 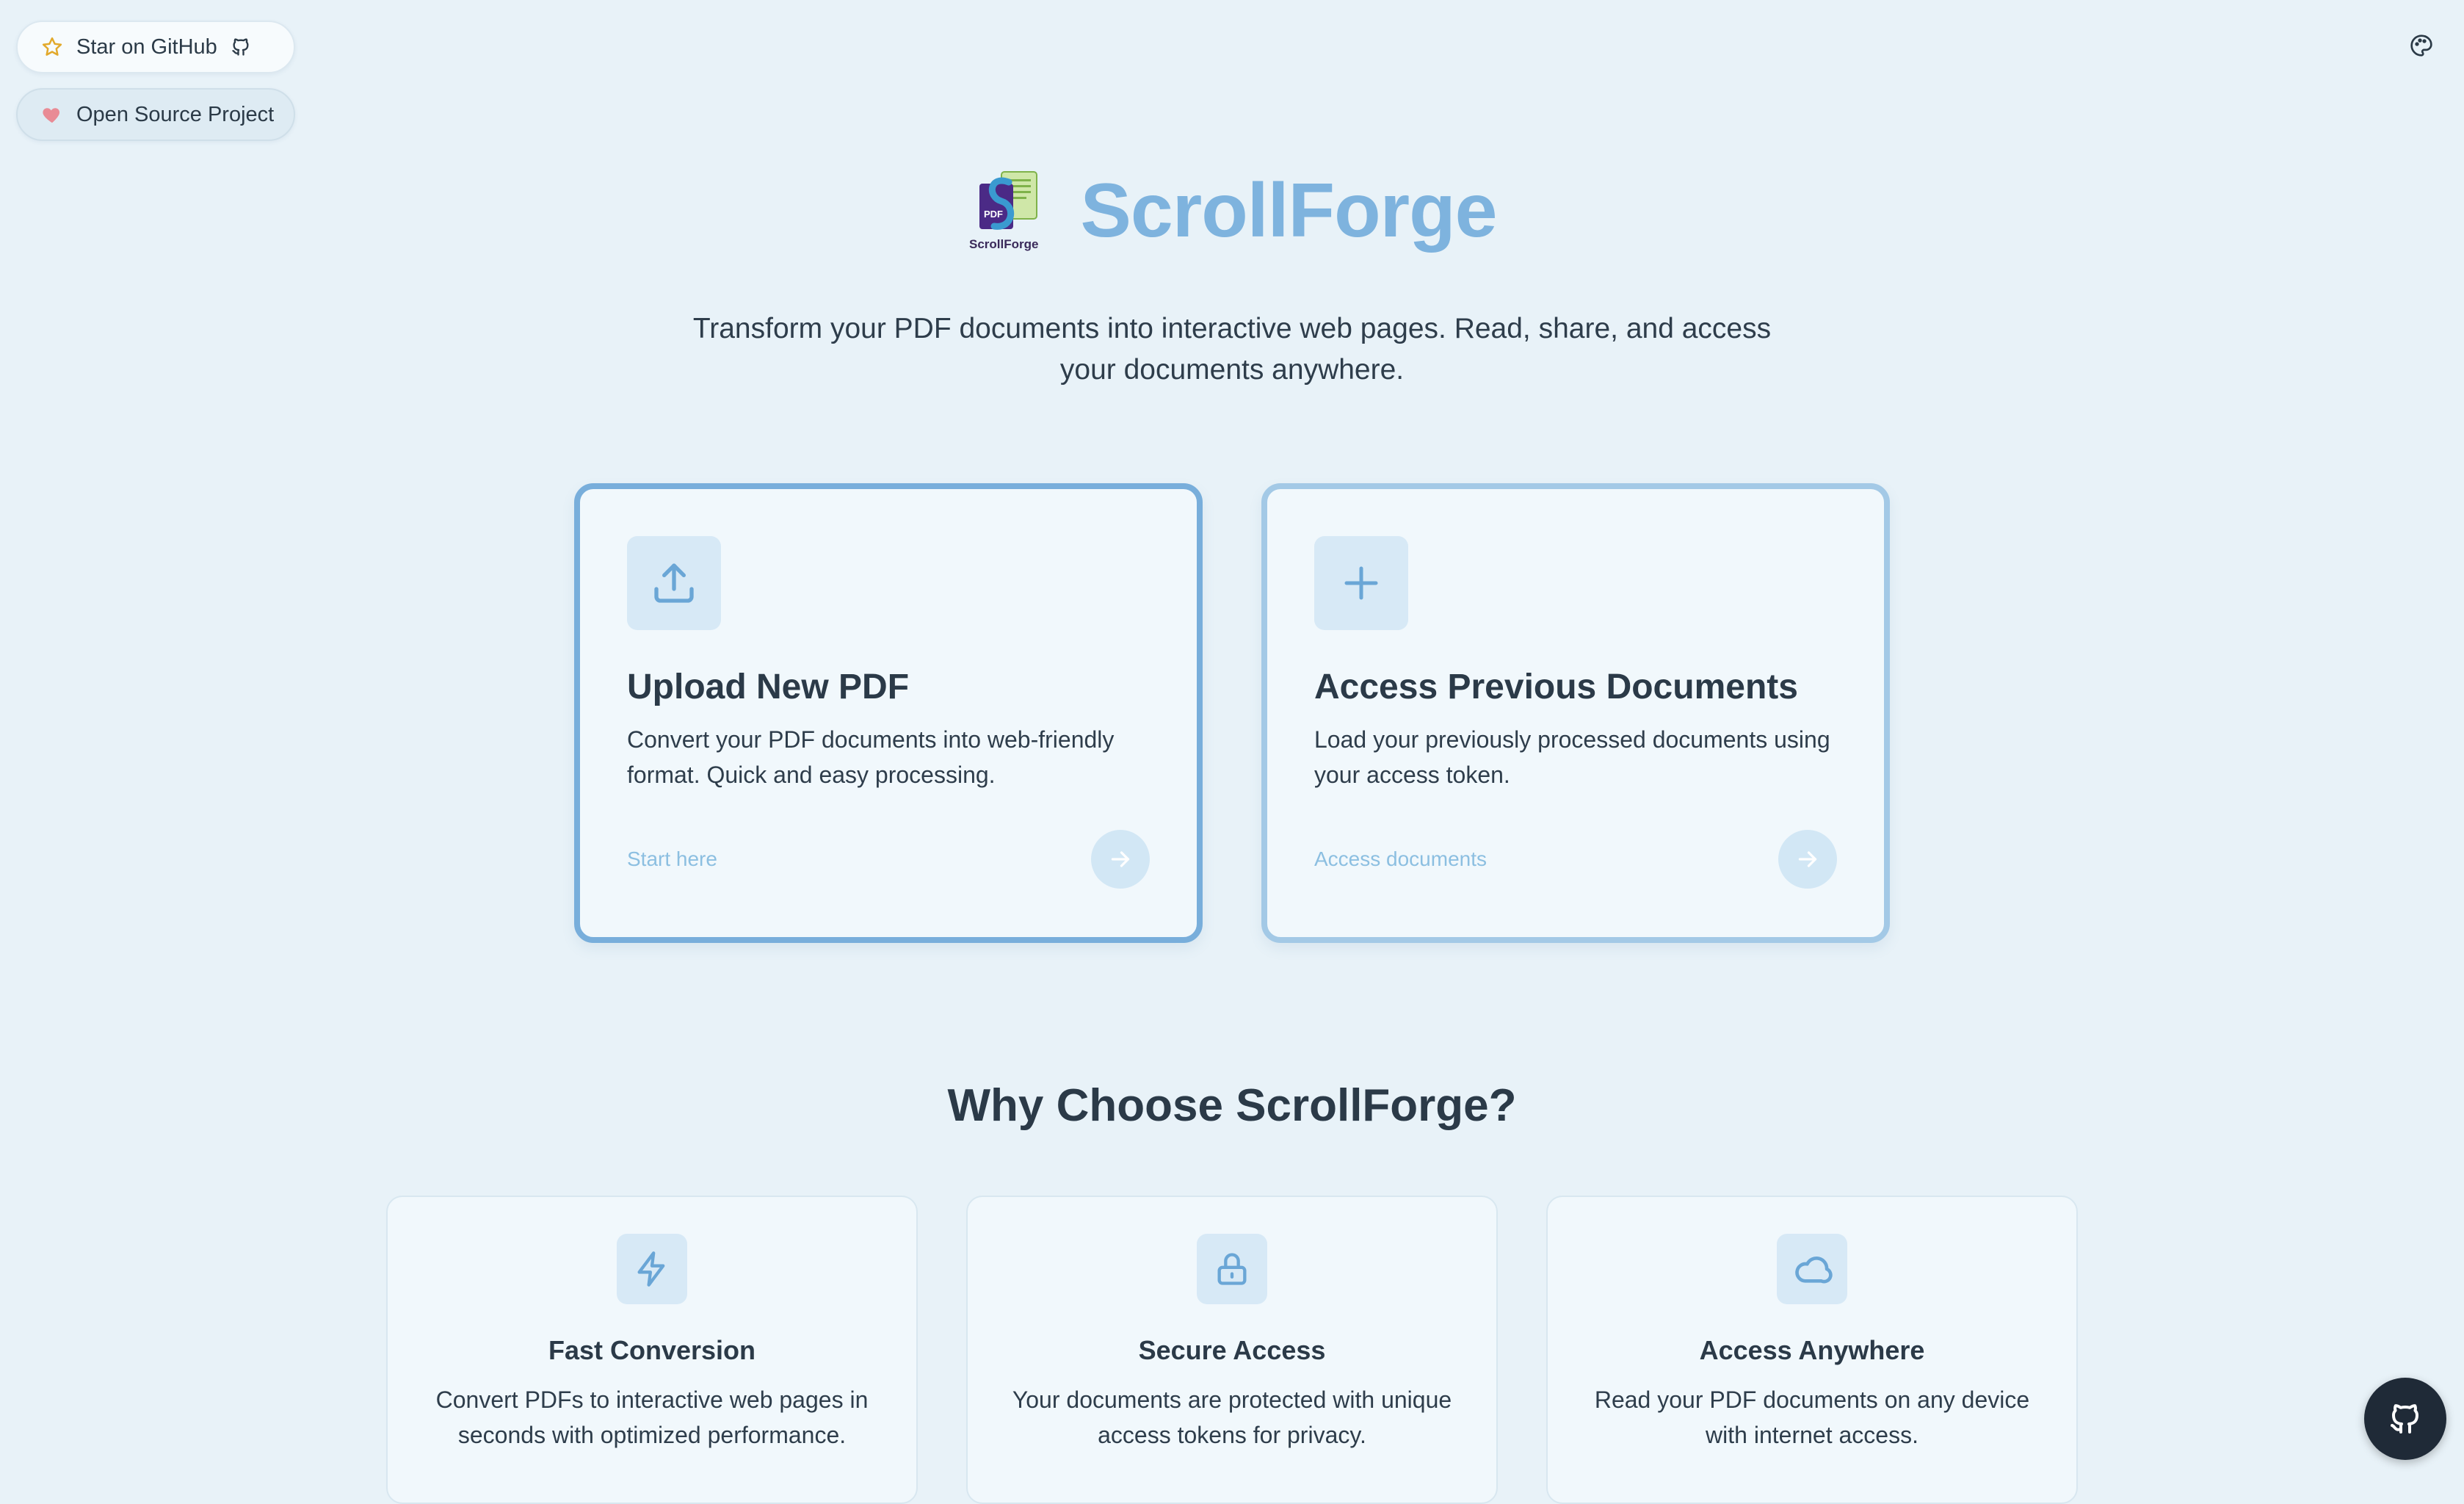 I want to click on heart-icon, so click(x=52, y=116).